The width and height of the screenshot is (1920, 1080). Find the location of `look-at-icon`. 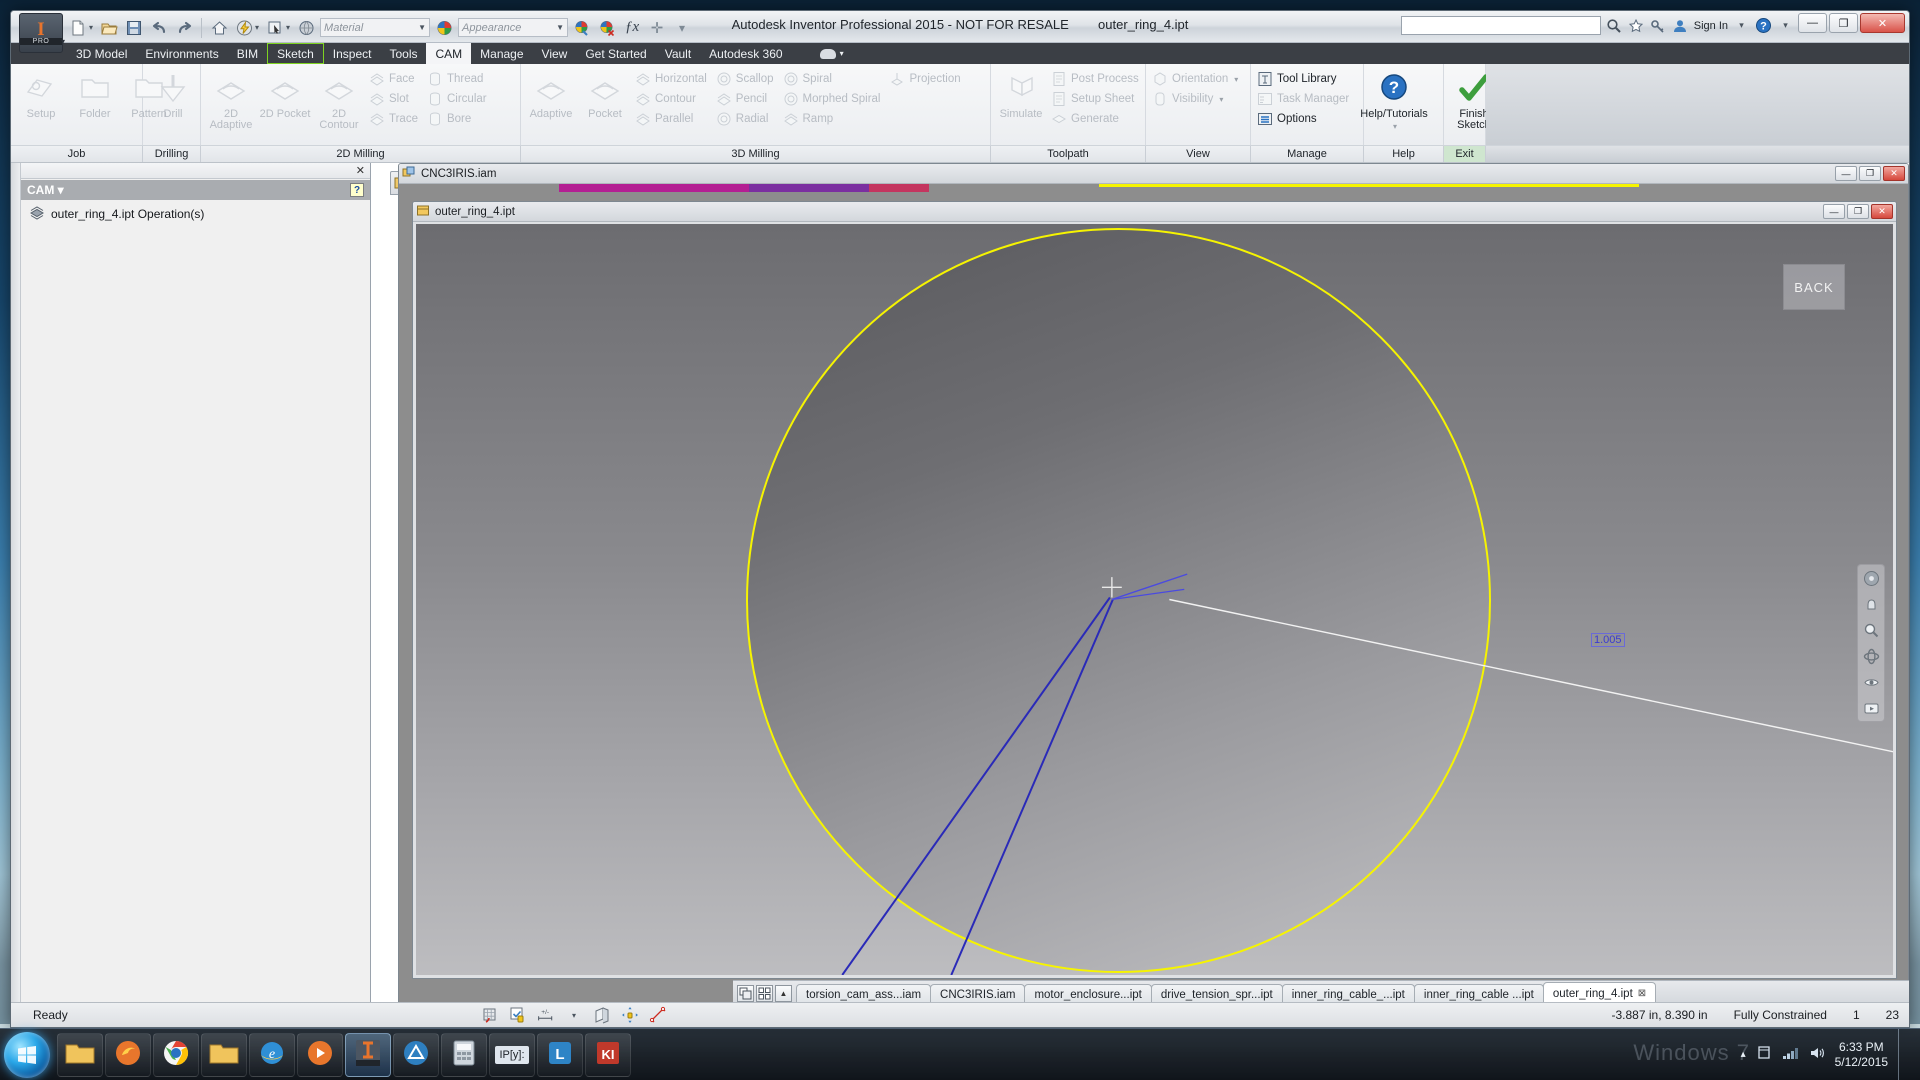

look-at-icon is located at coordinates (1871, 682).